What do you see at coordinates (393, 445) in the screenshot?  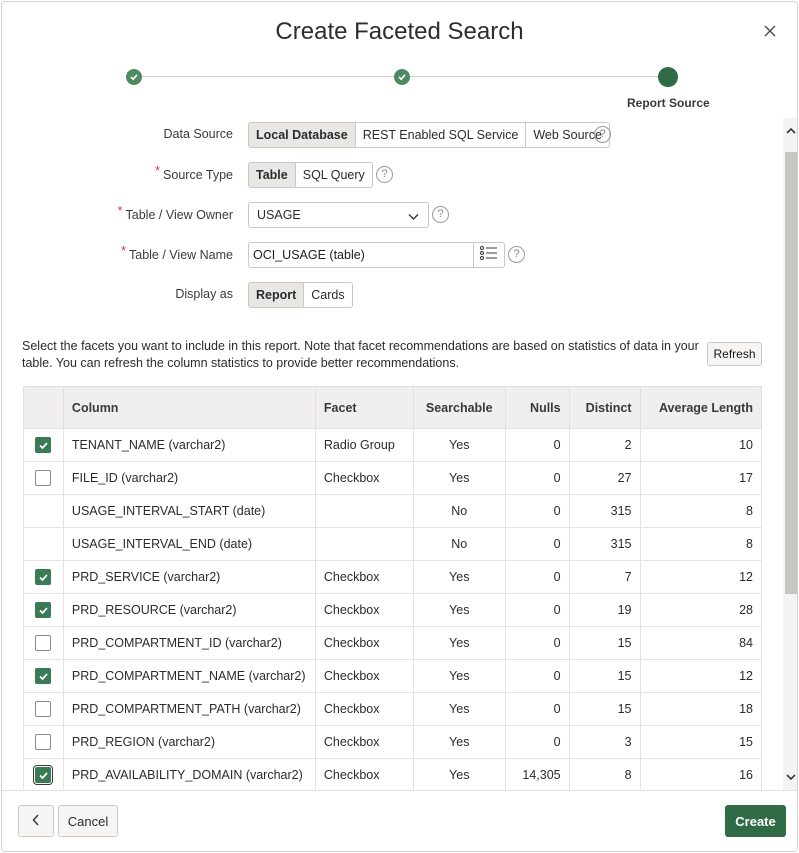 I see `table-row: TENANT_NAME (varchar2) Radio Group Yes 0 2 10` at bounding box center [393, 445].